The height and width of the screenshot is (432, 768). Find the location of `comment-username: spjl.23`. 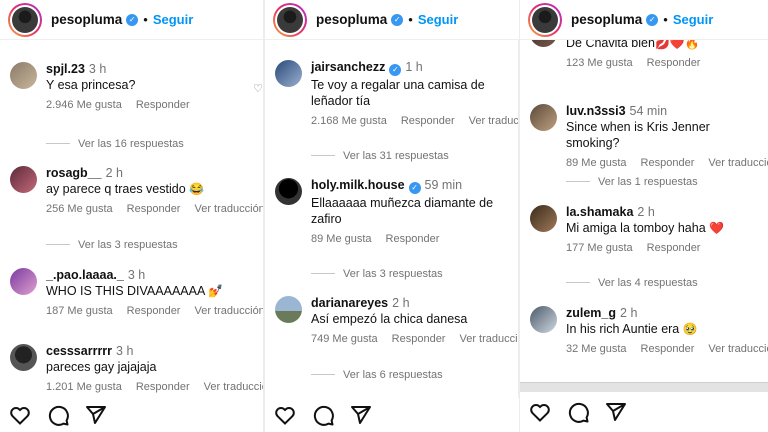

comment-username: spjl.23 is located at coordinates (65, 69).